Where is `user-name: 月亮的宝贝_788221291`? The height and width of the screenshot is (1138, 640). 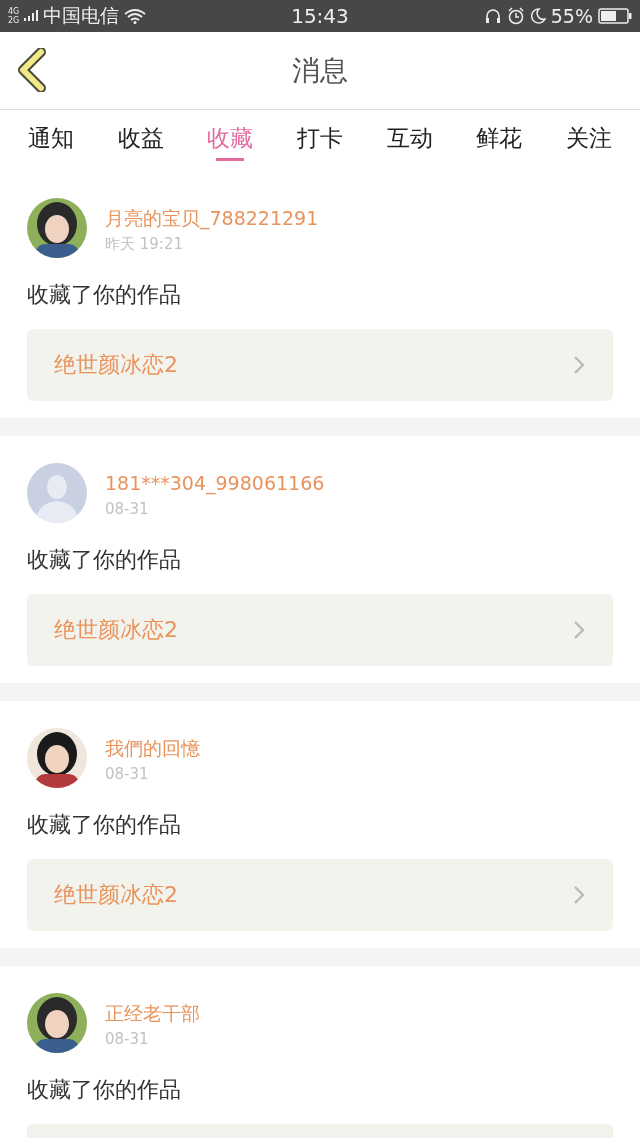
user-name: 月亮的宝贝_788221291 is located at coordinates (212, 218).